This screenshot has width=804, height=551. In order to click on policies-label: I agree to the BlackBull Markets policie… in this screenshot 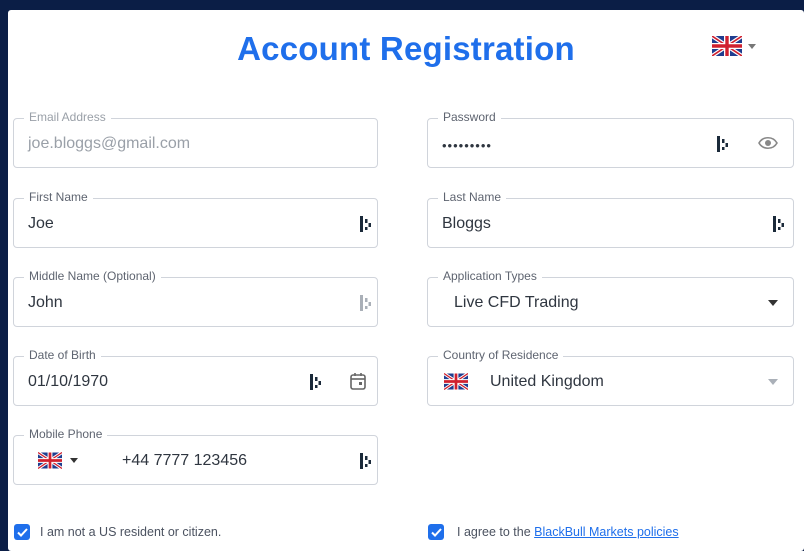, I will do `click(568, 532)`.